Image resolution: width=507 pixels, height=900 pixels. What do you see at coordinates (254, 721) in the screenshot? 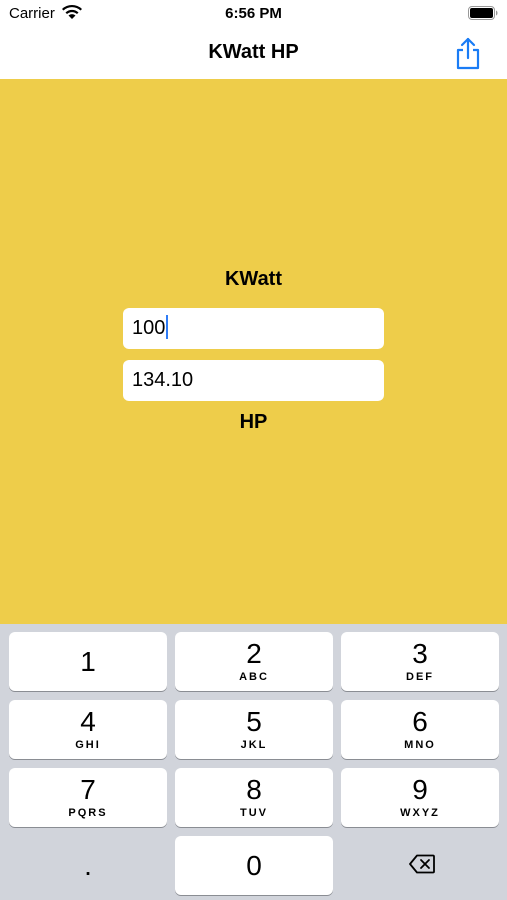
I see `key-digit: 5` at bounding box center [254, 721].